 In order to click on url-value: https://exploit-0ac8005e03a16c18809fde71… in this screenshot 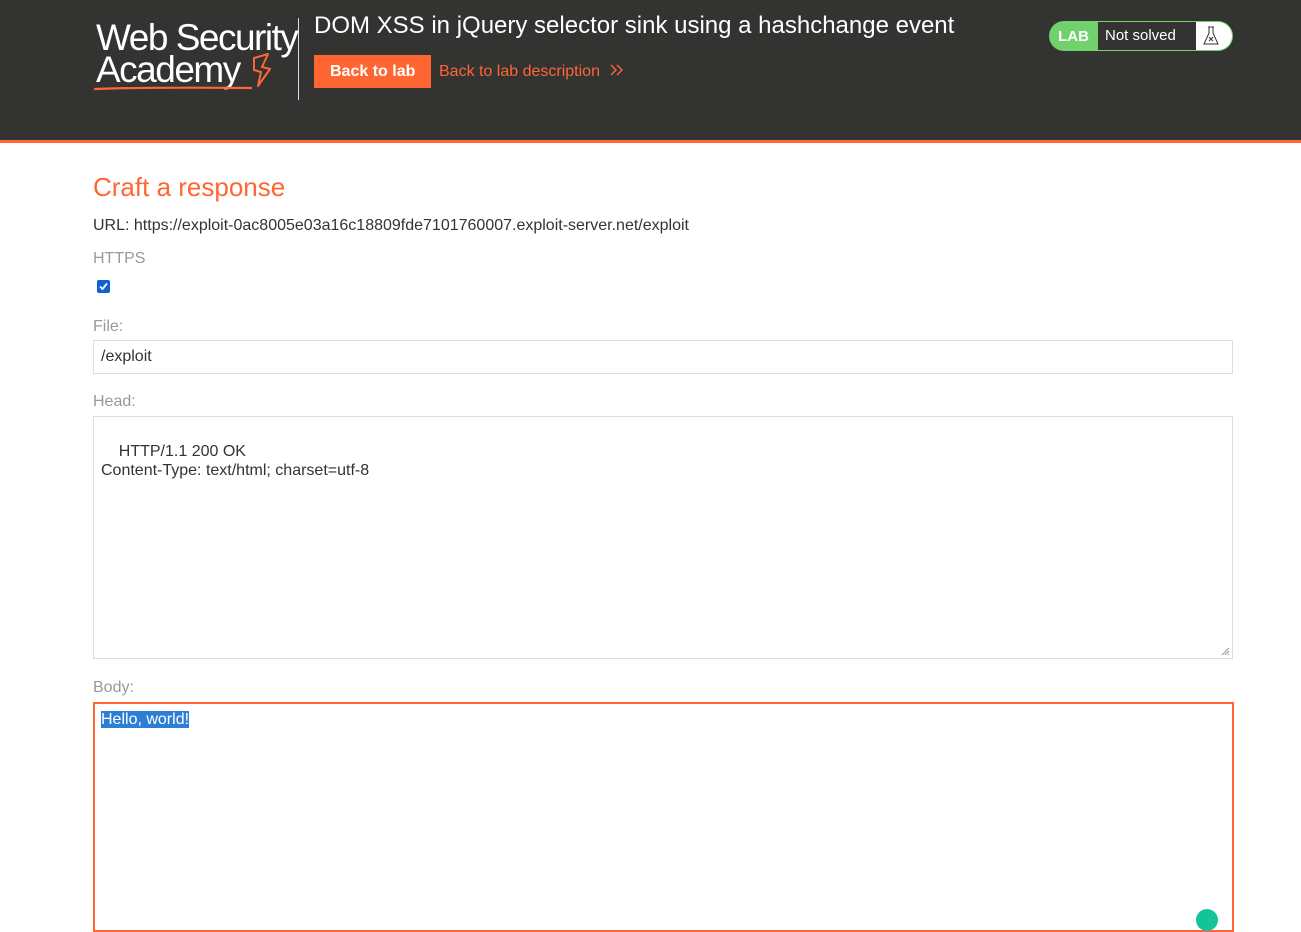, I will do `click(411, 225)`.